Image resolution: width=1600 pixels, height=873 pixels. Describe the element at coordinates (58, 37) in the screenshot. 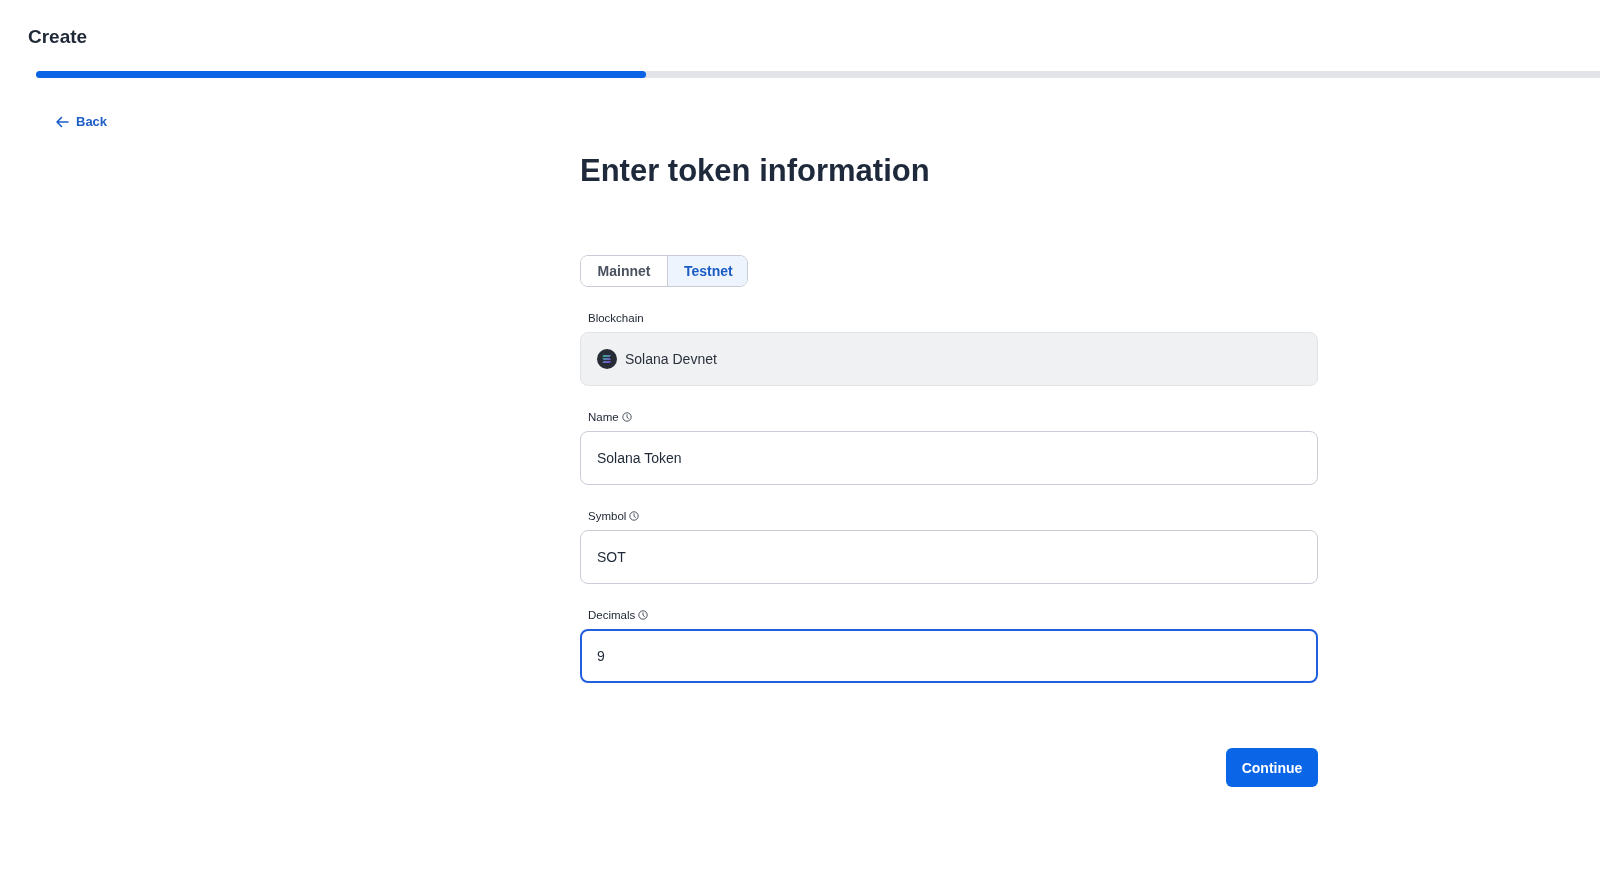

I see `page-title: Create` at that location.